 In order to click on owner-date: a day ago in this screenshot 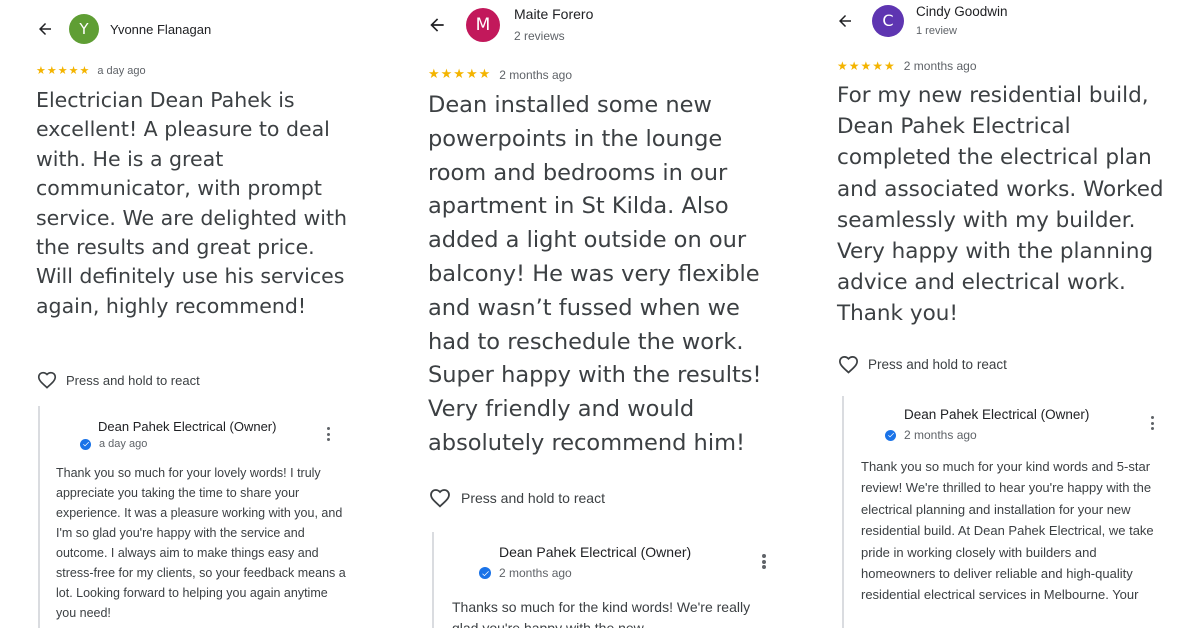, I will do `click(123, 444)`.